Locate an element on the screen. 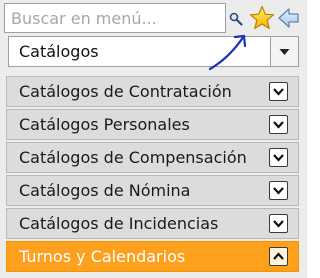 This screenshot has height=278, width=320. menu-item-catalogos-compensacion: Catálogos de Compensación is located at coordinates (152, 157).